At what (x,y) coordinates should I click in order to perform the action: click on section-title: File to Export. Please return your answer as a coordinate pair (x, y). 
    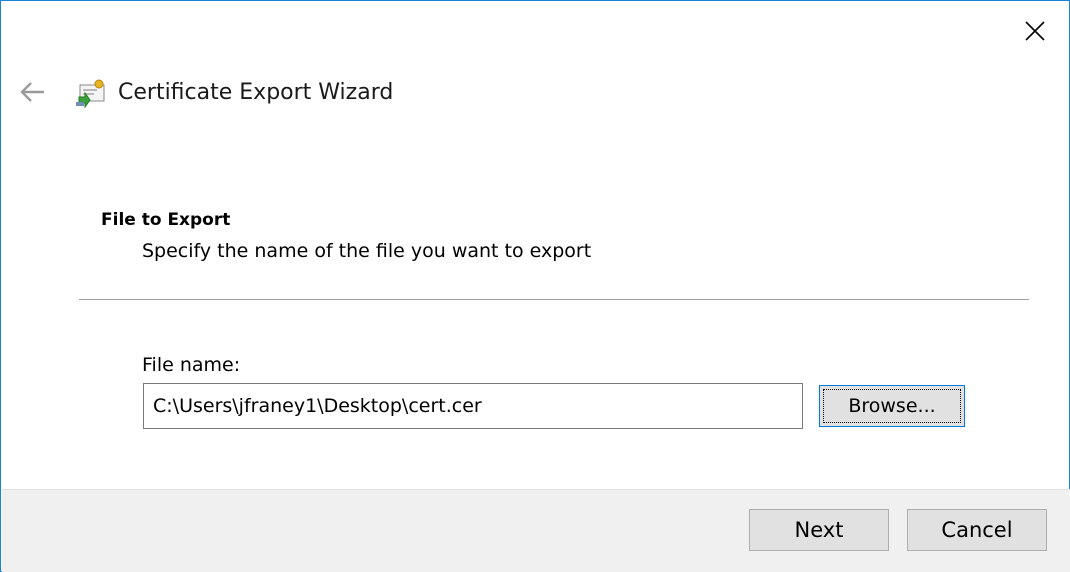
    Looking at the image, I should click on (166, 220).